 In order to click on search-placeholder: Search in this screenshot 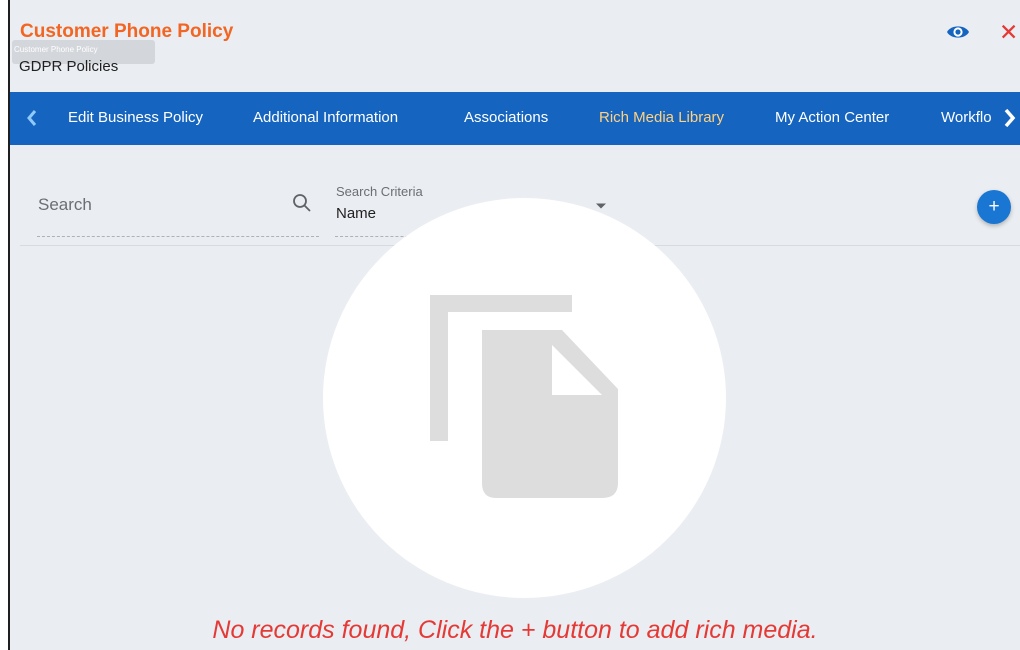, I will do `click(65, 204)`.